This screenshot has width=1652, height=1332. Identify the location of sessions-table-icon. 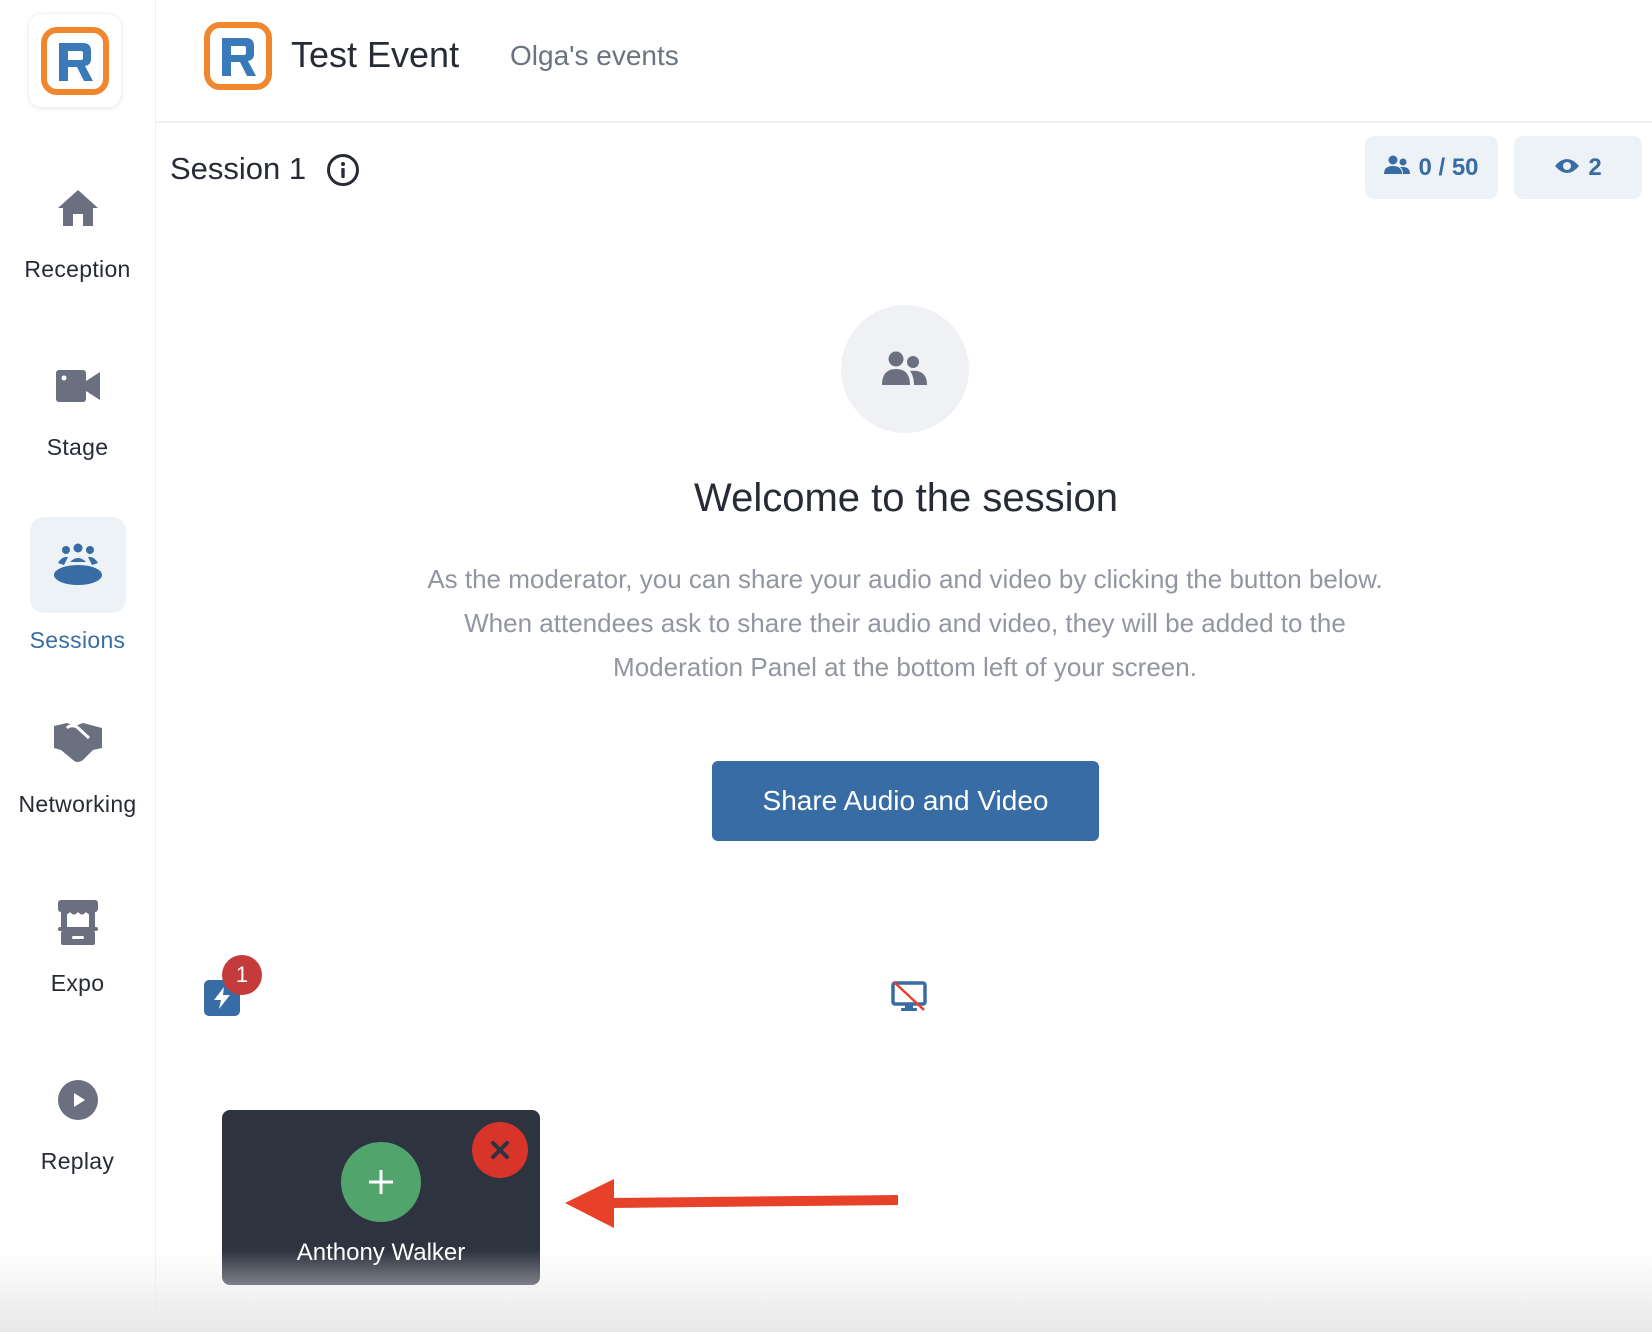
(77, 565).